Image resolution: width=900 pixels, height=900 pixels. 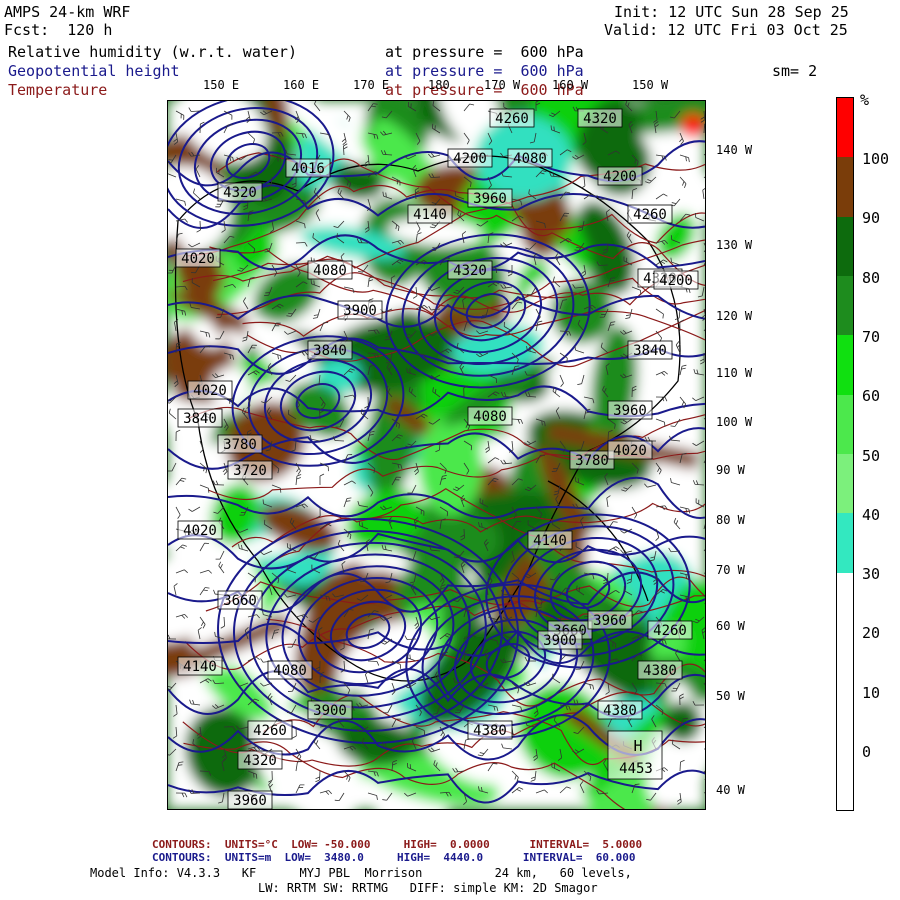 I want to click on height-contour-label: 3720, so click(x=250, y=470).